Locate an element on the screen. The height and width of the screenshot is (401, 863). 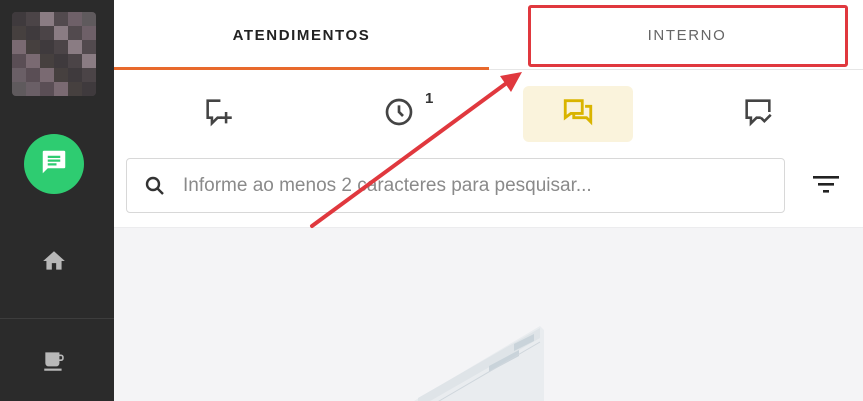
sidebar-divider is located at coordinates (57, 318).